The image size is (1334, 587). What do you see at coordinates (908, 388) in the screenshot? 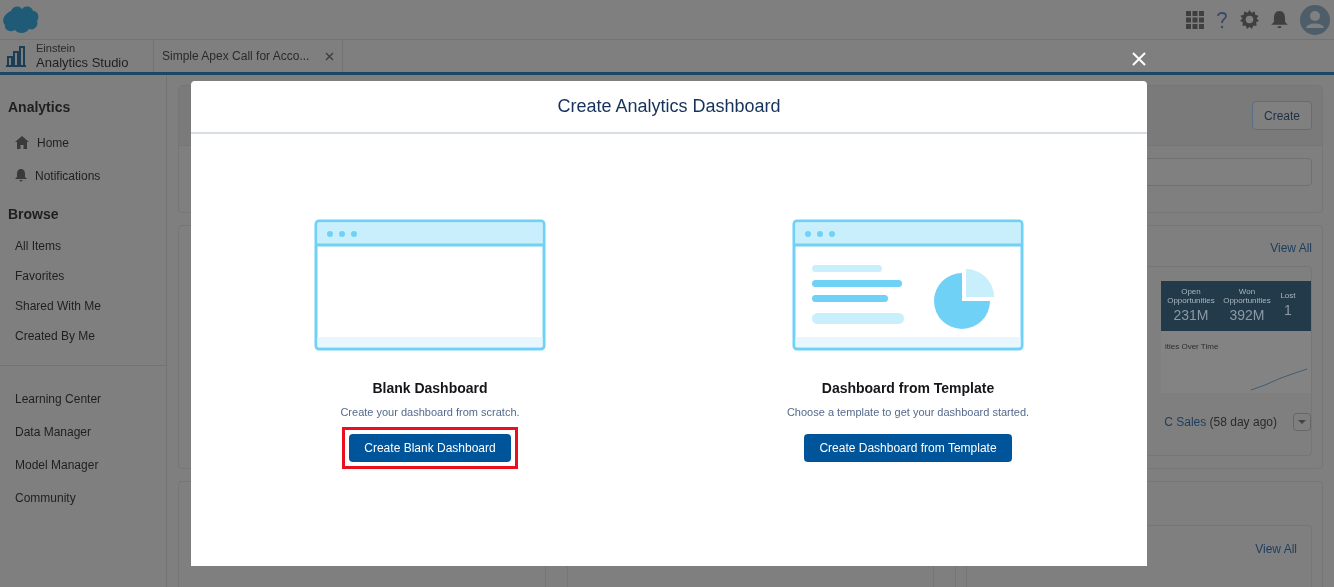
I see `option-title: Dashboard from Template` at bounding box center [908, 388].